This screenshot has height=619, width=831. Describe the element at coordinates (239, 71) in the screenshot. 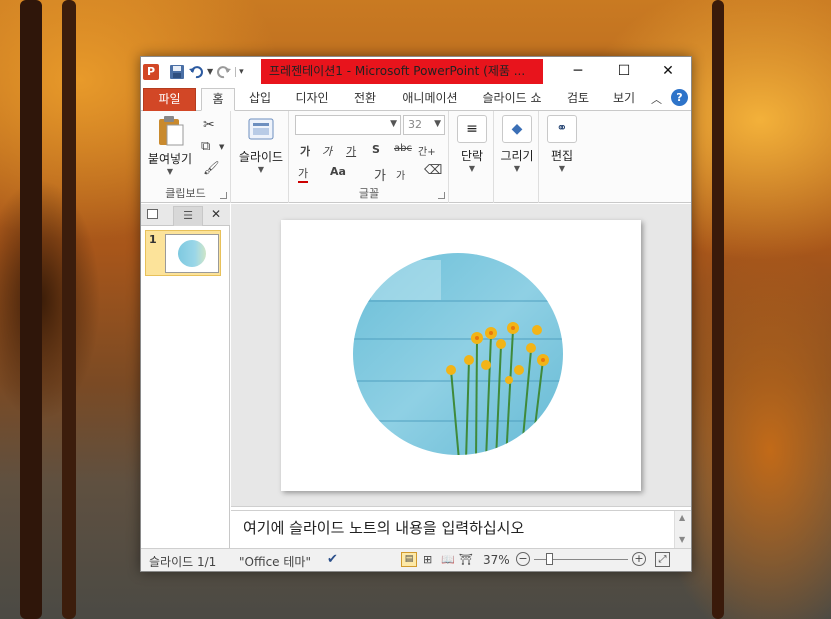

I see `customize-qat-icon: ▾` at that location.